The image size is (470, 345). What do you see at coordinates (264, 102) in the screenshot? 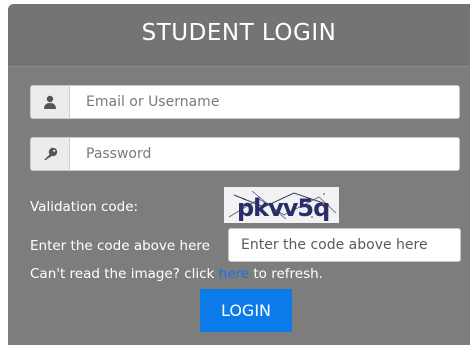
I see `email-field` at bounding box center [264, 102].